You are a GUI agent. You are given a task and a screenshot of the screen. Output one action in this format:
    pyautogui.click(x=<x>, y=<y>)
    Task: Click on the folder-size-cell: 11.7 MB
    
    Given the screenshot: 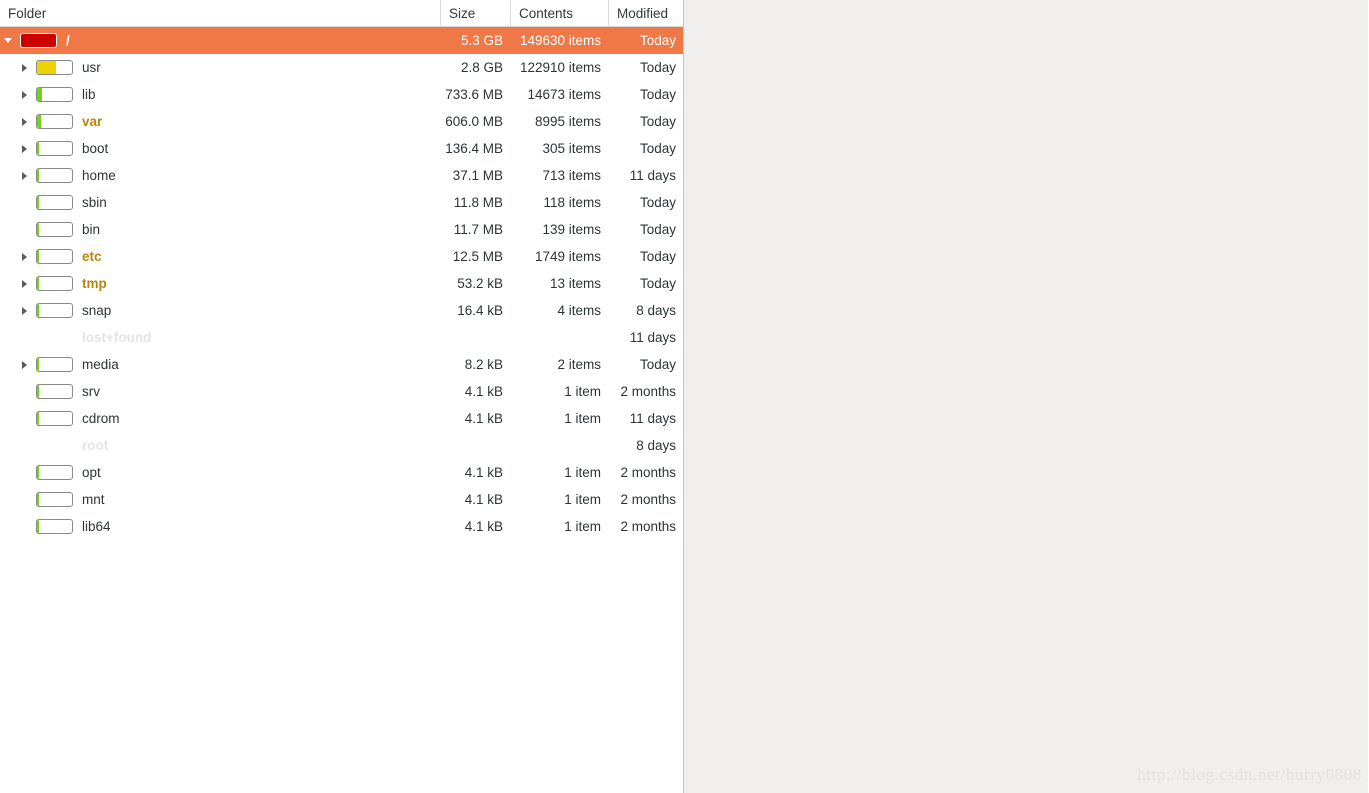 What is the action you would take?
    pyautogui.click(x=478, y=229)
    